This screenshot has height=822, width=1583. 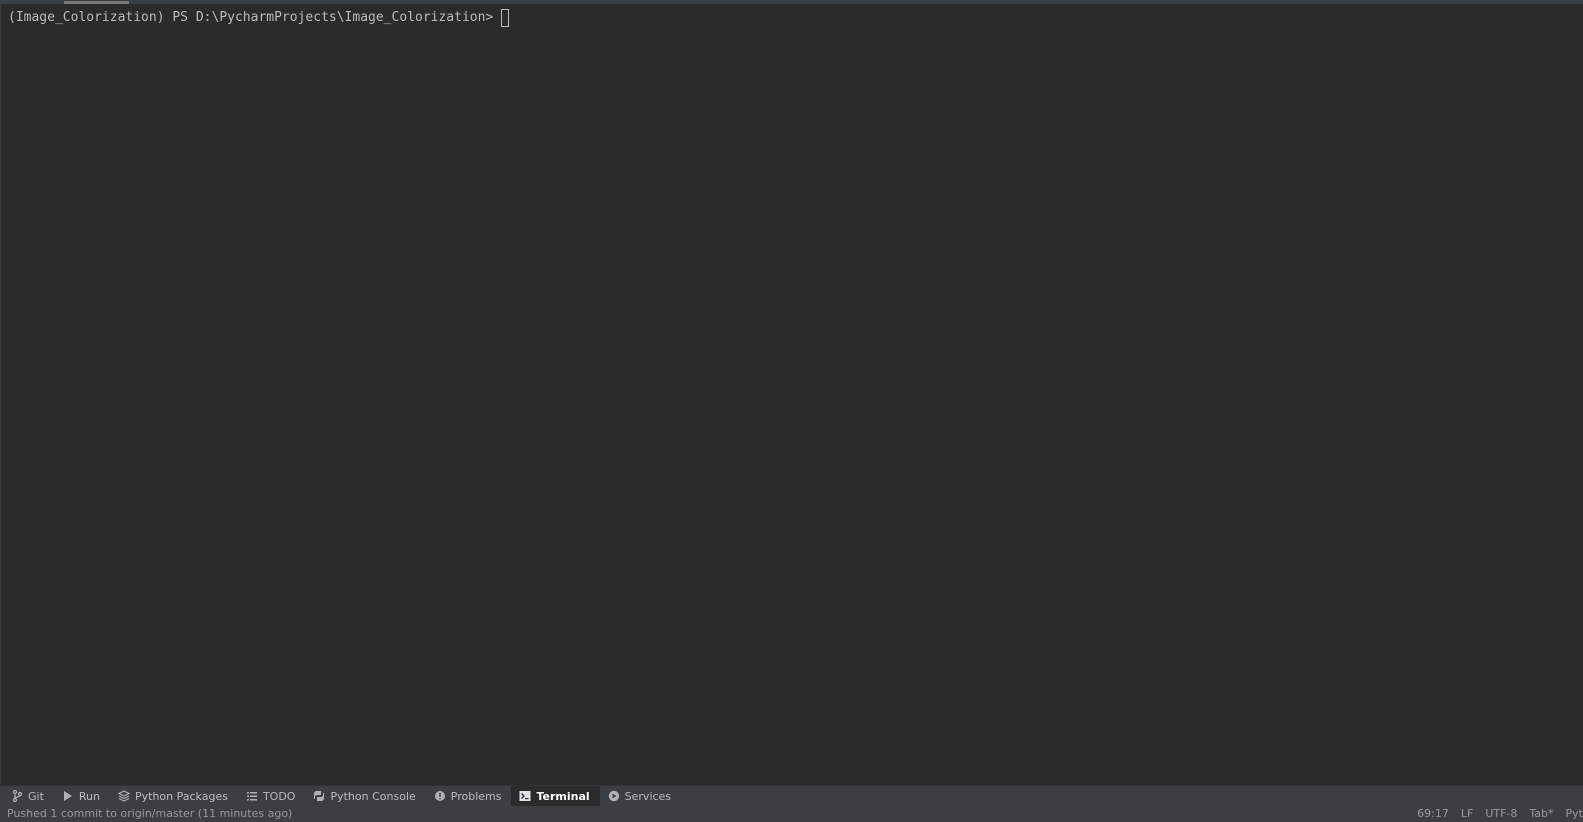 I want to click on tab-git-label: Git, so click(x=36, y=796).